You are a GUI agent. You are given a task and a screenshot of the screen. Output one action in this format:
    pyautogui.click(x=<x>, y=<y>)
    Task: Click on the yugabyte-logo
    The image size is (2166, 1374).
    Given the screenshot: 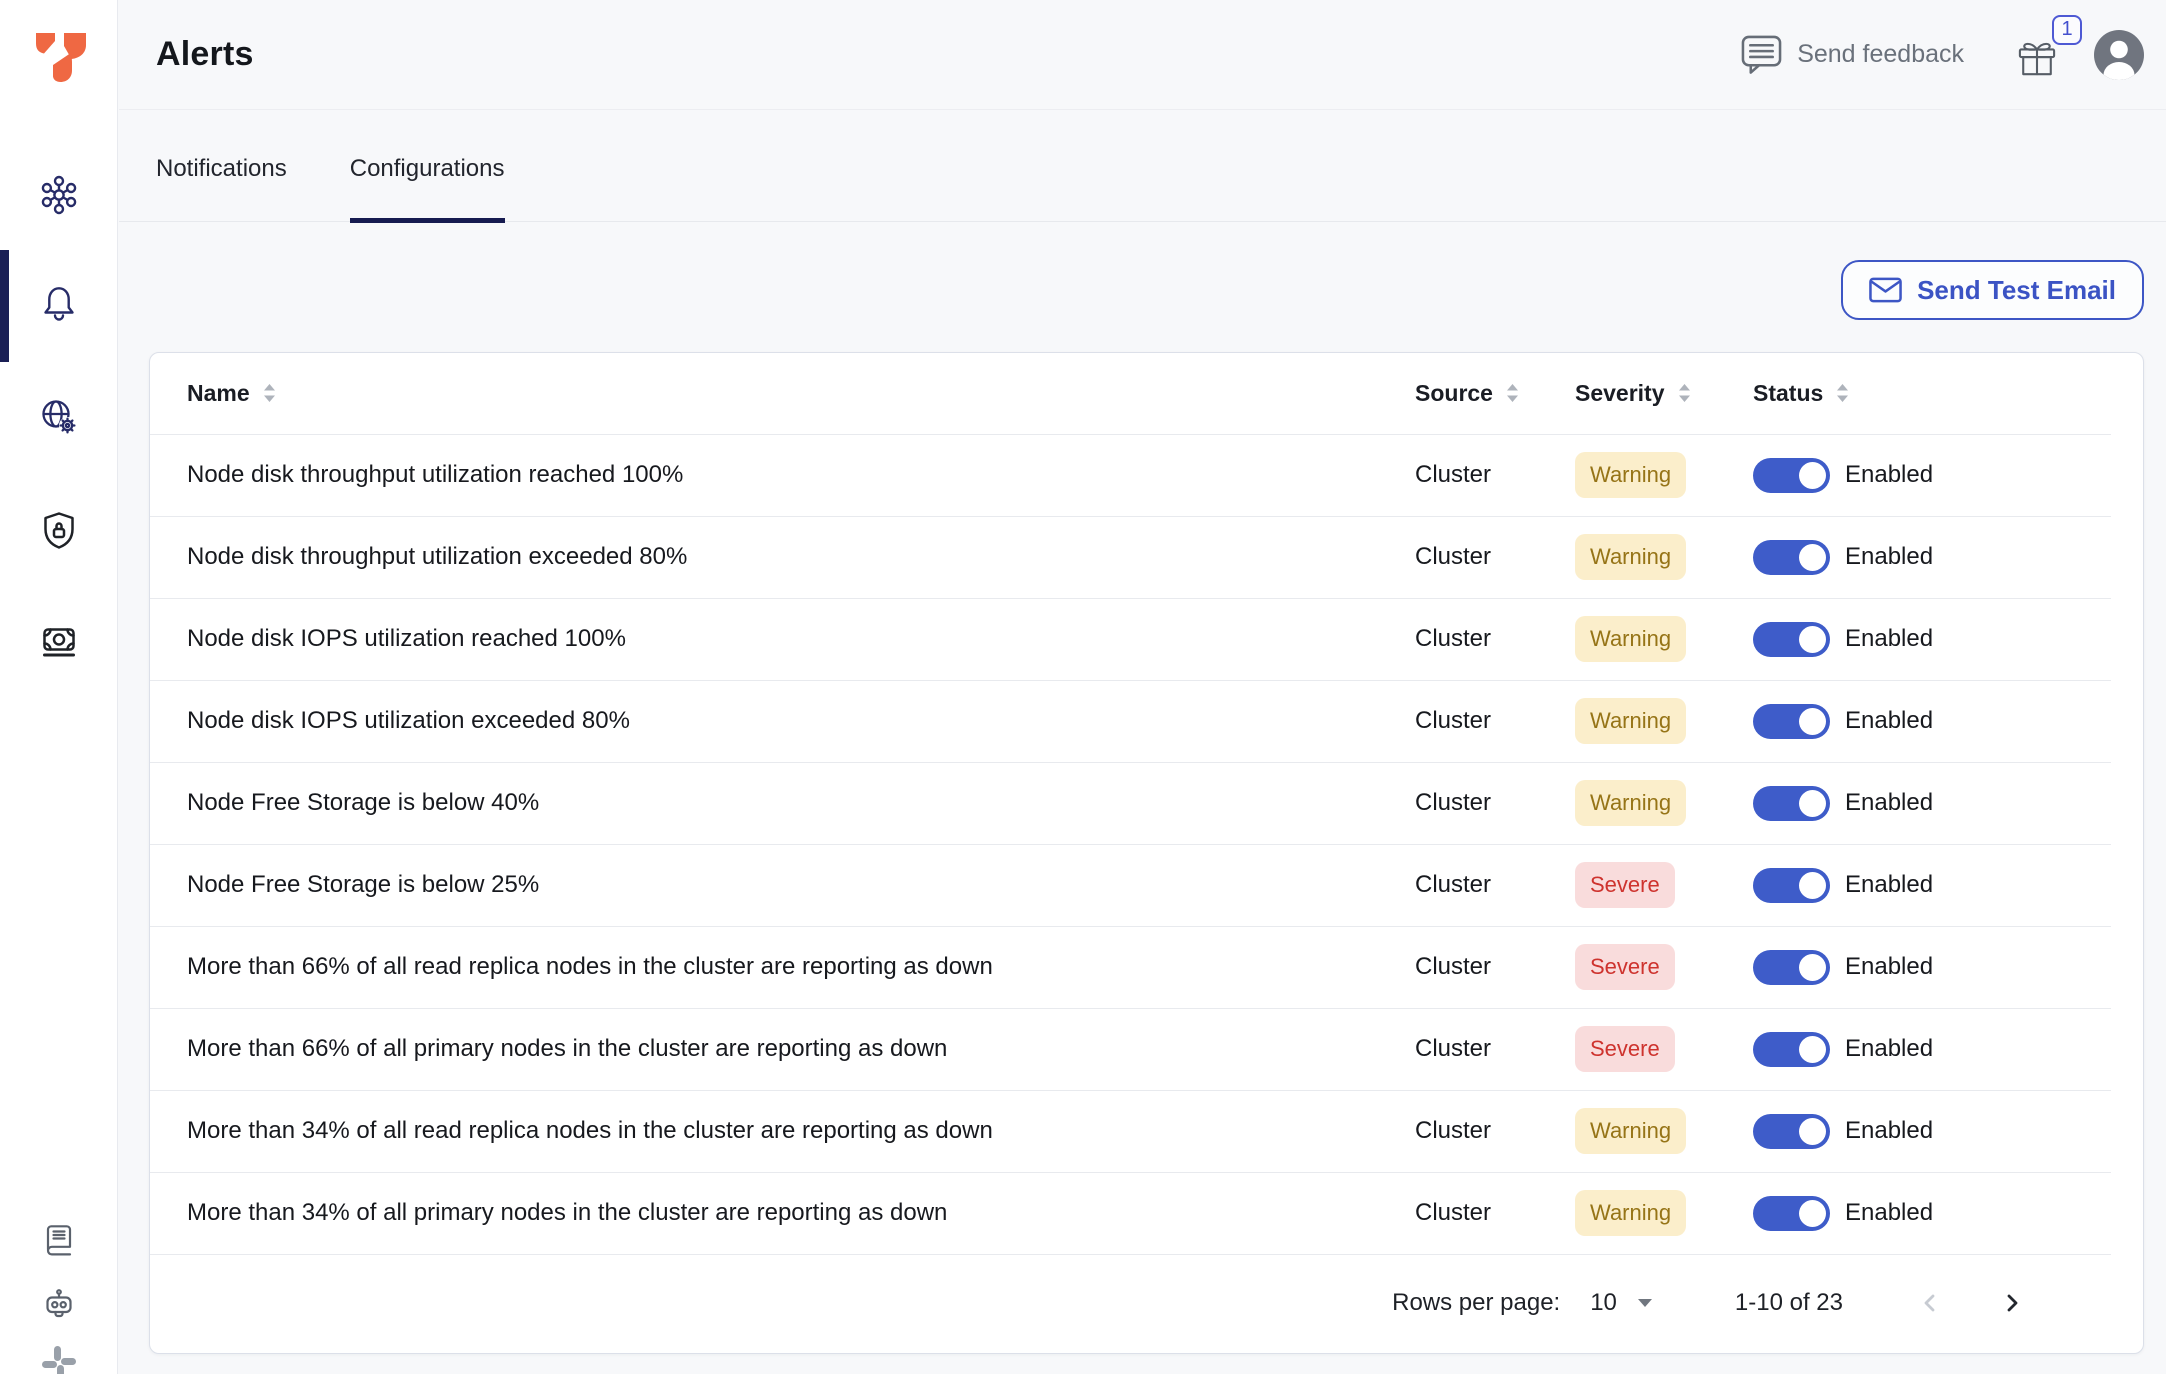 What is the action you would take?
    pyautogui.click(x=61, y=58)
    